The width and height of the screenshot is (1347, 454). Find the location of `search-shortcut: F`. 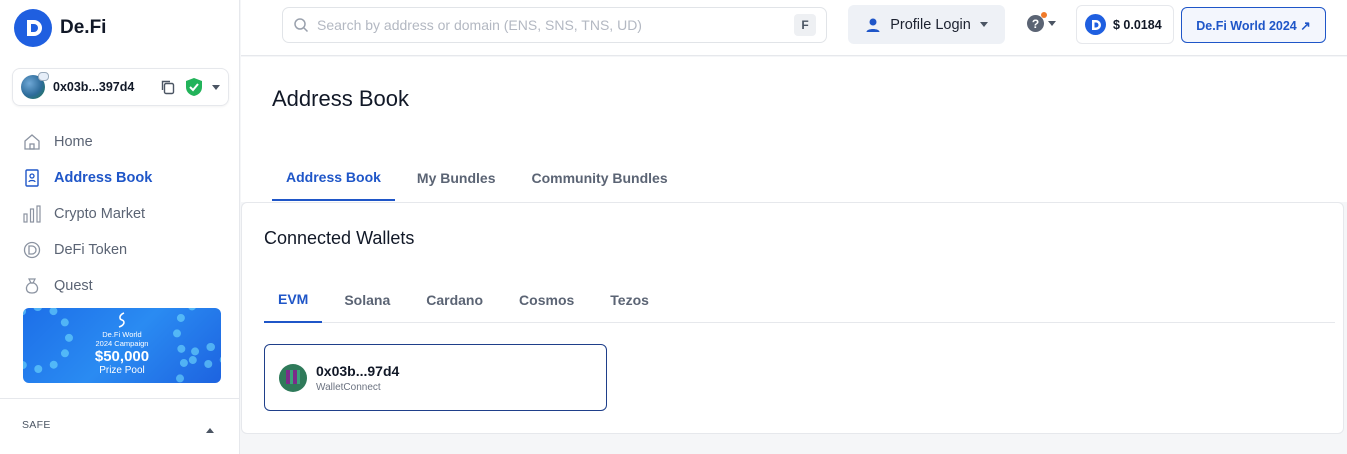

search-shortcut: F is located at coordinates (805, 25).